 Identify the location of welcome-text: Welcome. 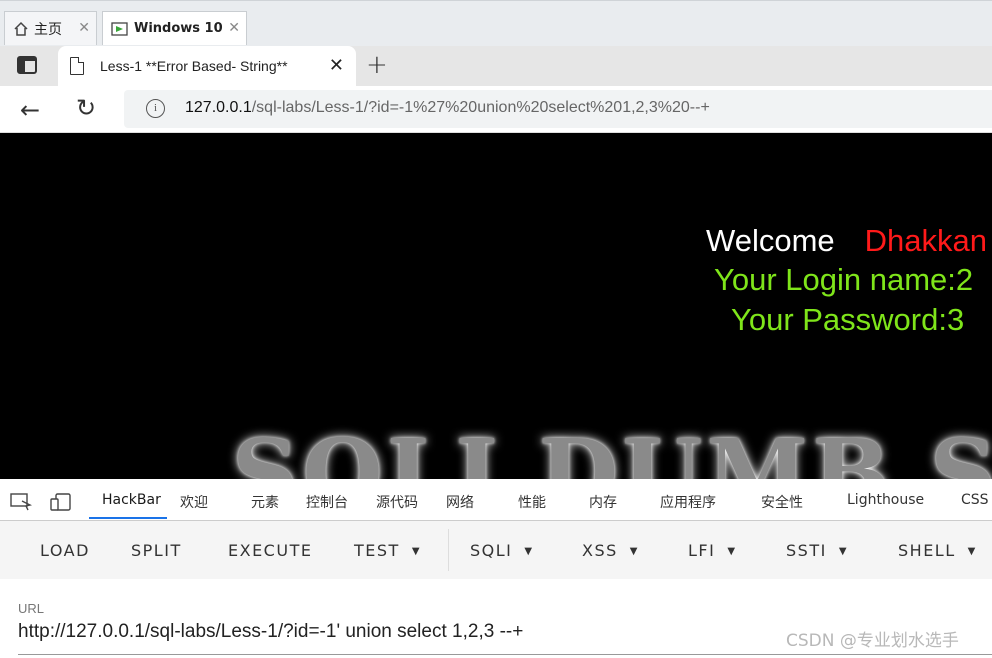
(770, 240).